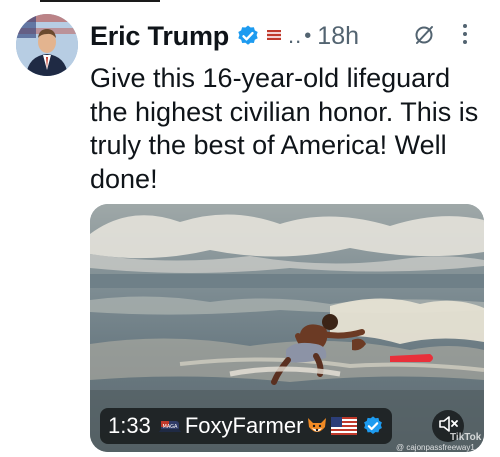 This screenshot has height=457, width=500. Describe the element at coordinates (317, 426) in the screenshot. I see `fox-icon` at that location.